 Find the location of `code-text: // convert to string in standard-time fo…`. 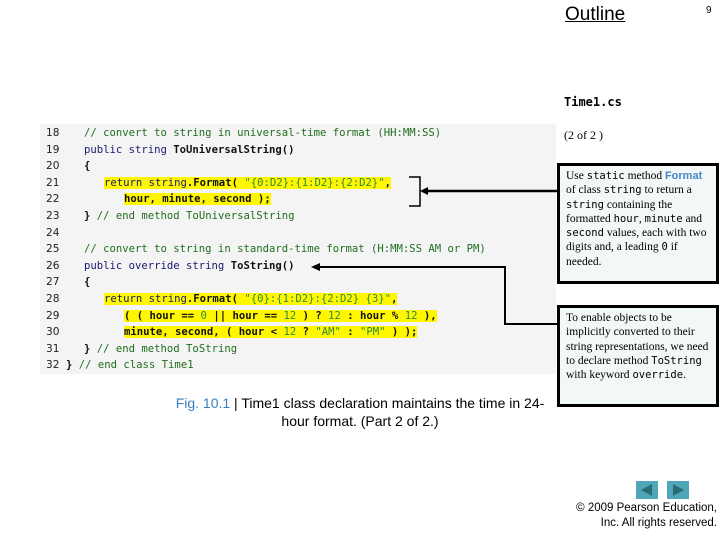

code-text: // convert to string in standard-time fo… is located at coordinates (285, 249).